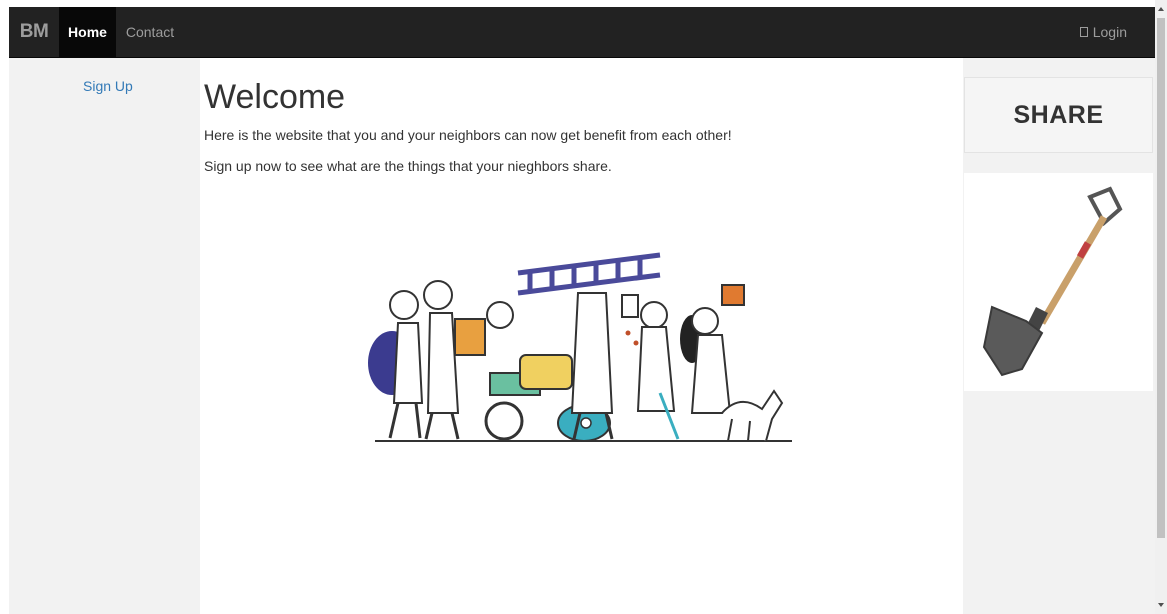 The image size is (1167, 614). Describe the element at coordinates (582, 32) in the screenshot. I see `navbar: BM Home Contact Login` at that location.